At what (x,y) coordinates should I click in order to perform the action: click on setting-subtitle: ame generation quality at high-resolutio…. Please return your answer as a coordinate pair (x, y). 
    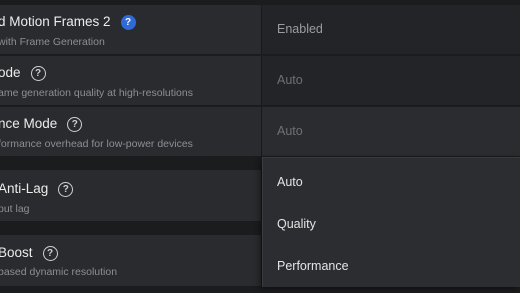
    Looking at the image, I should click on (96, 93).